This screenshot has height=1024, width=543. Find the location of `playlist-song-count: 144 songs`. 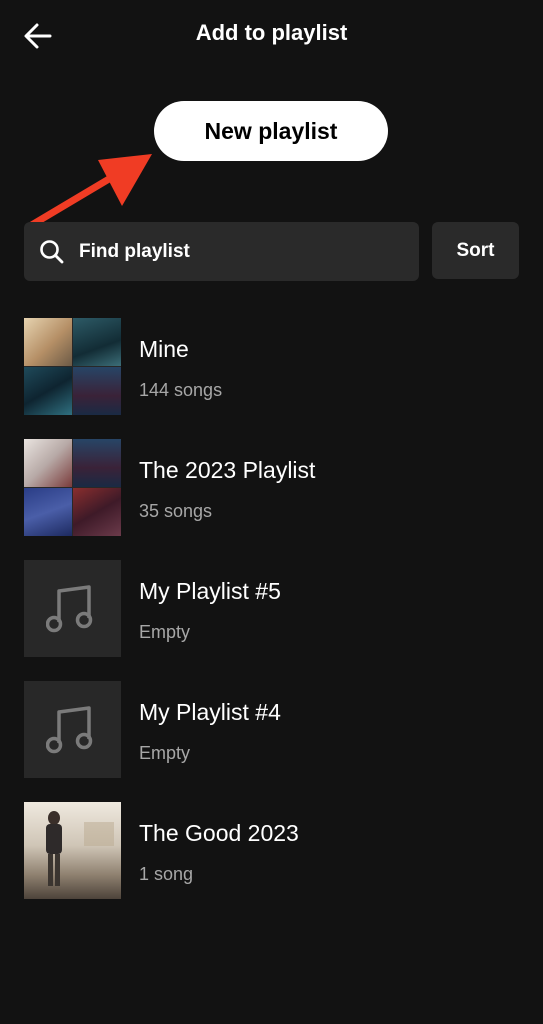

playlist-song-count: 144 songs is located at coordinates (181, 390).